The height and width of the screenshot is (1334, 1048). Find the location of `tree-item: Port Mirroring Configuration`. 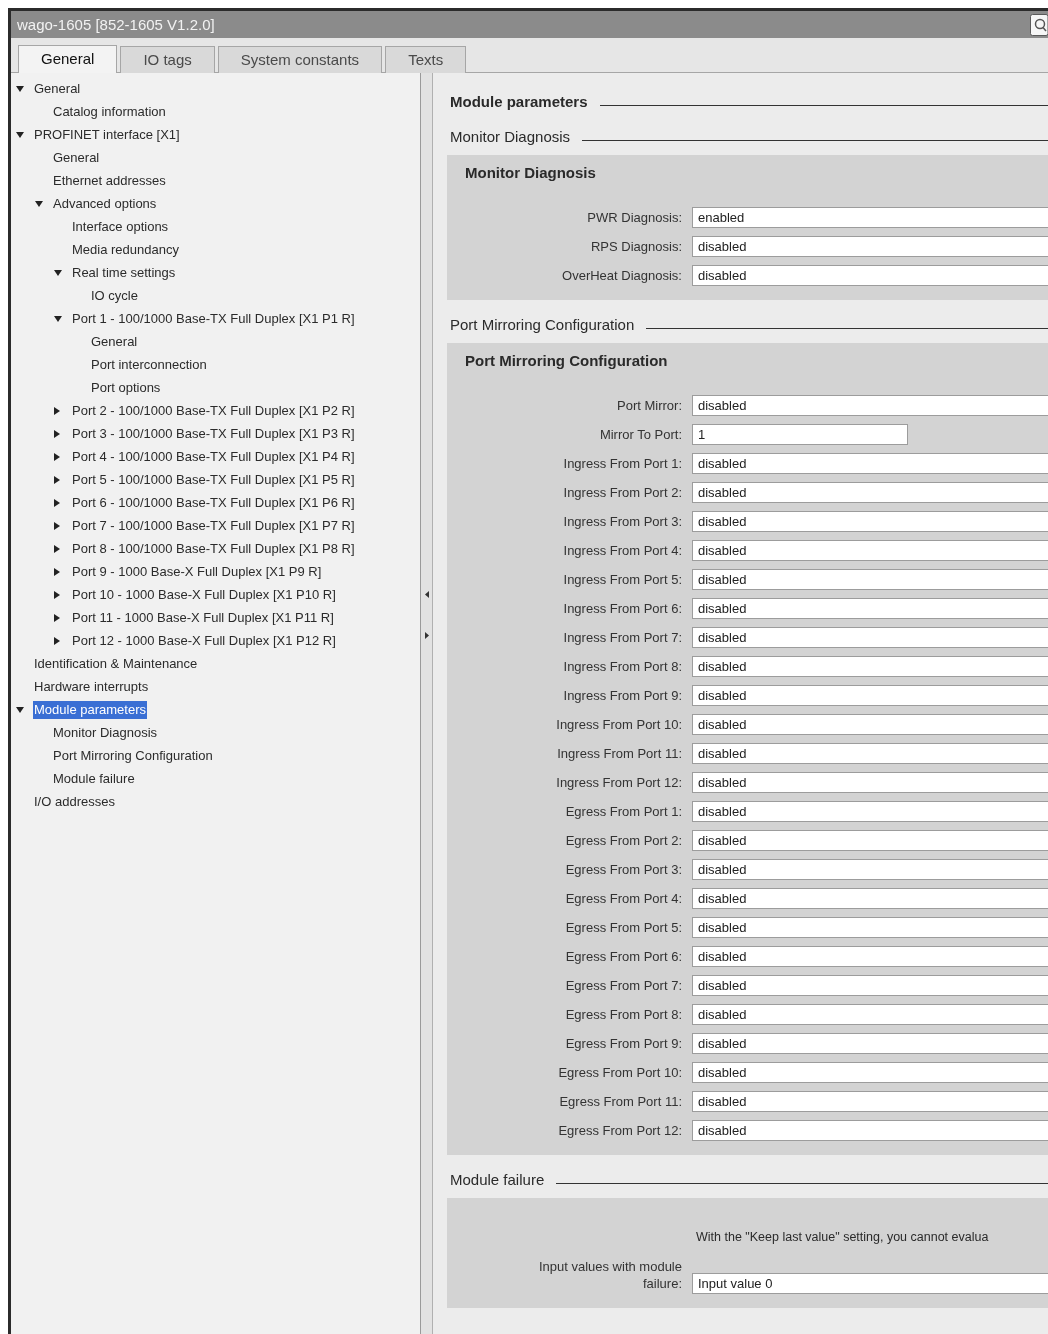

tree-item: Port Mirroring Configuration is located at coordinates (133, 755).